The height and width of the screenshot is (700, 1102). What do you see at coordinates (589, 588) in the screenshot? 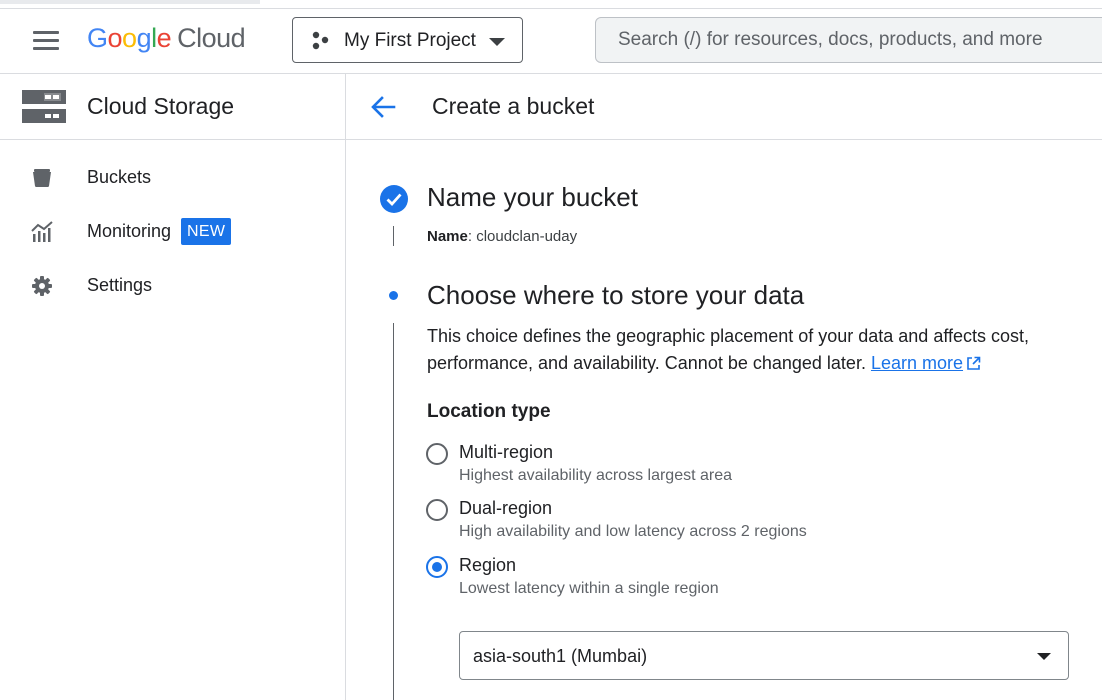
I see `radio-description: Lowest latency within a single region` at bounding box center [589, 588].